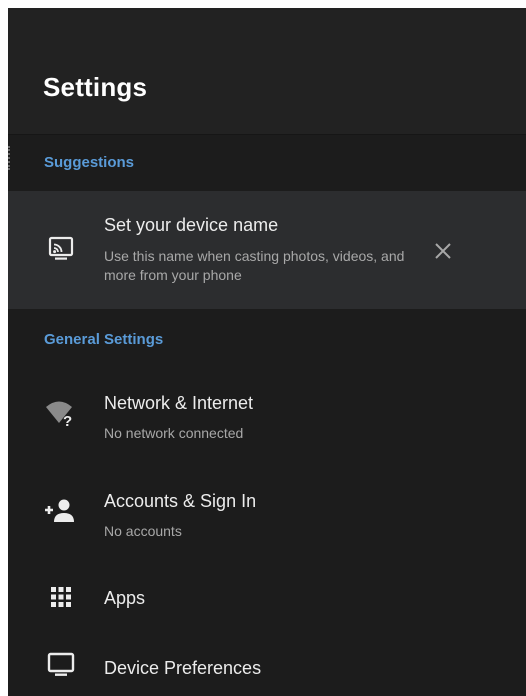 The width and height of the screenshot is (526, 696). What do you see at coordinates (267, 514) in the screenshot?
I see `settings-item-accounts: Accounts & Sign In No accounts` at bounding box center [267, 514].